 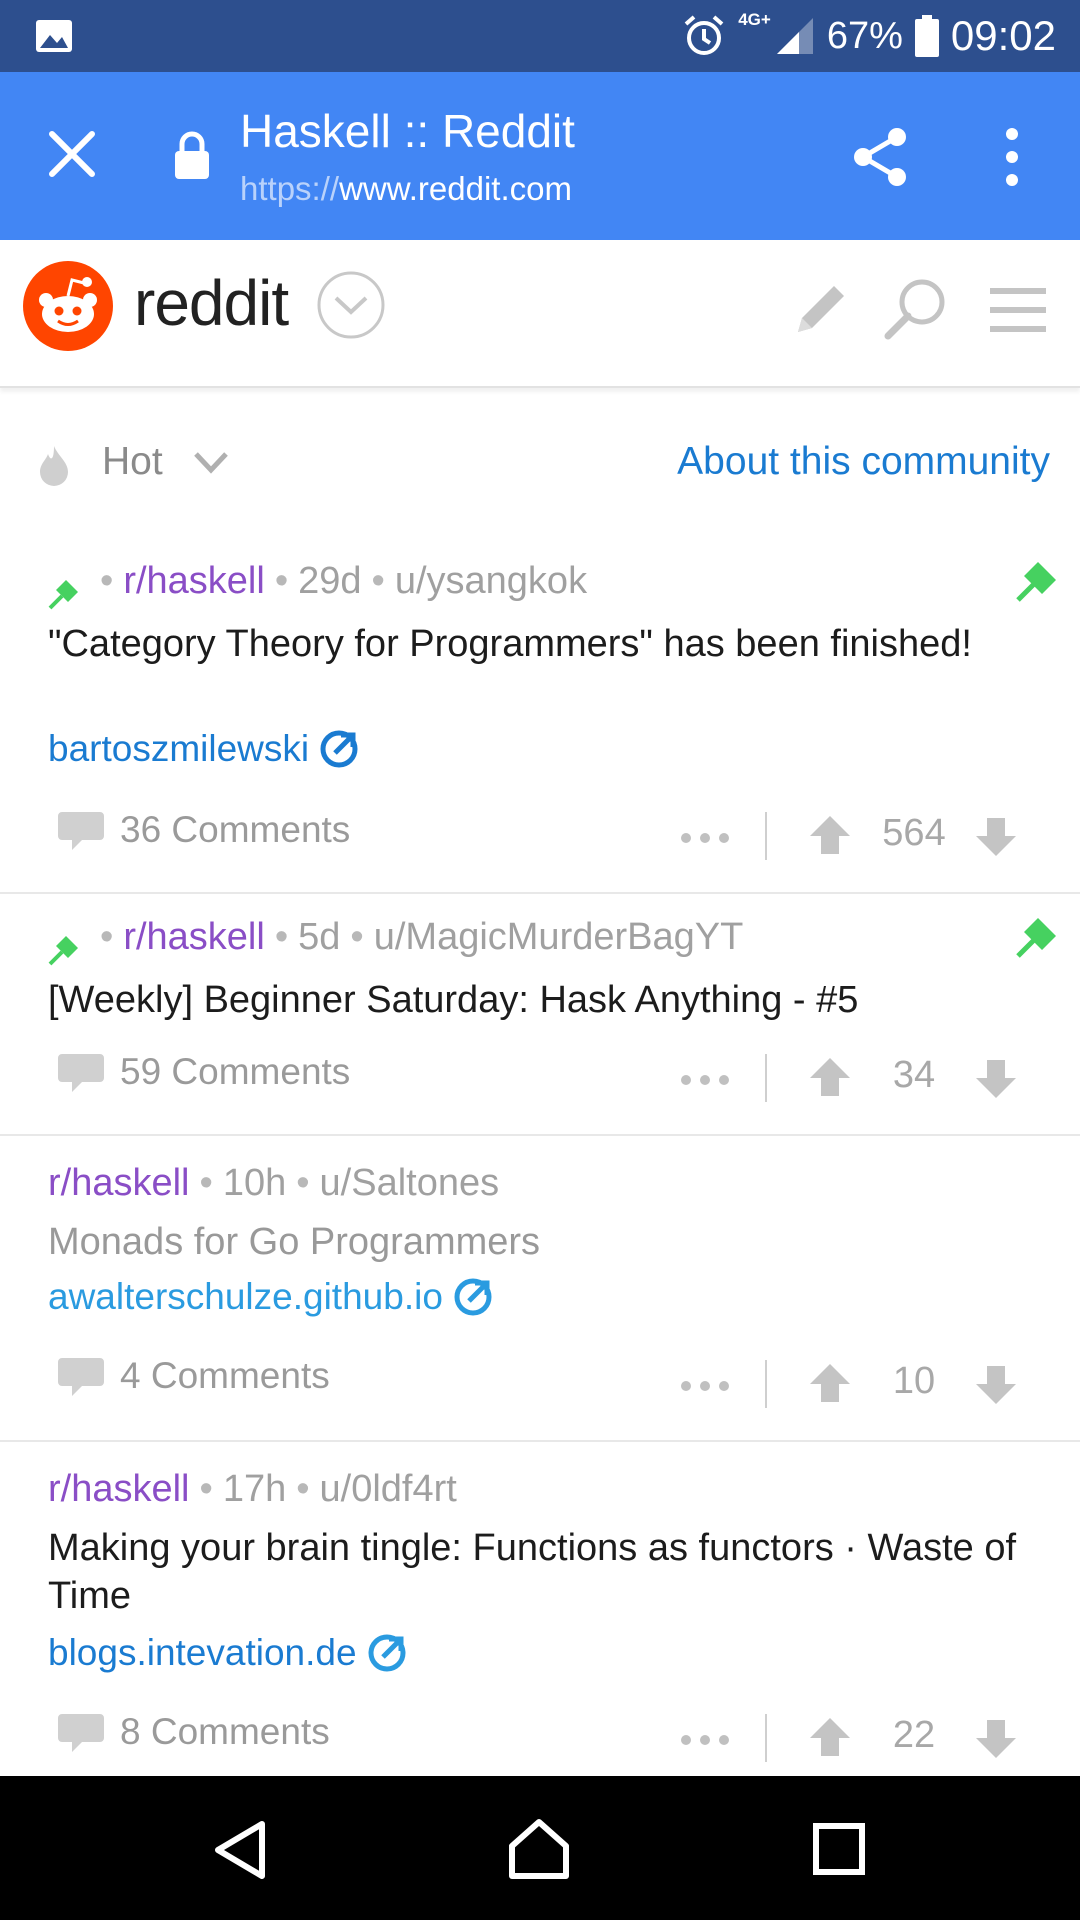 What do you see at coordinates (330, 581) in the screenshot?
I see `post-age: 29d` at bounding box center [330, 581].